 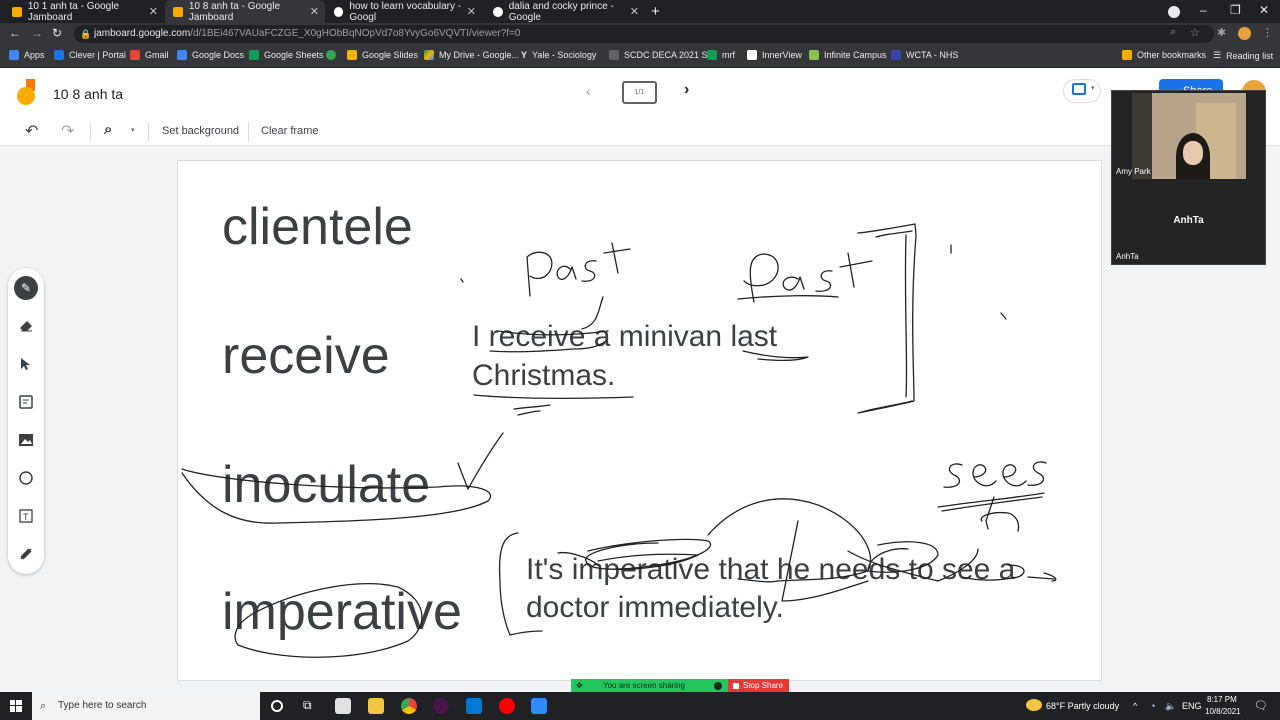 I want to click on prev-frame-chevron-icon: ‹, so click(x=588, y=91).